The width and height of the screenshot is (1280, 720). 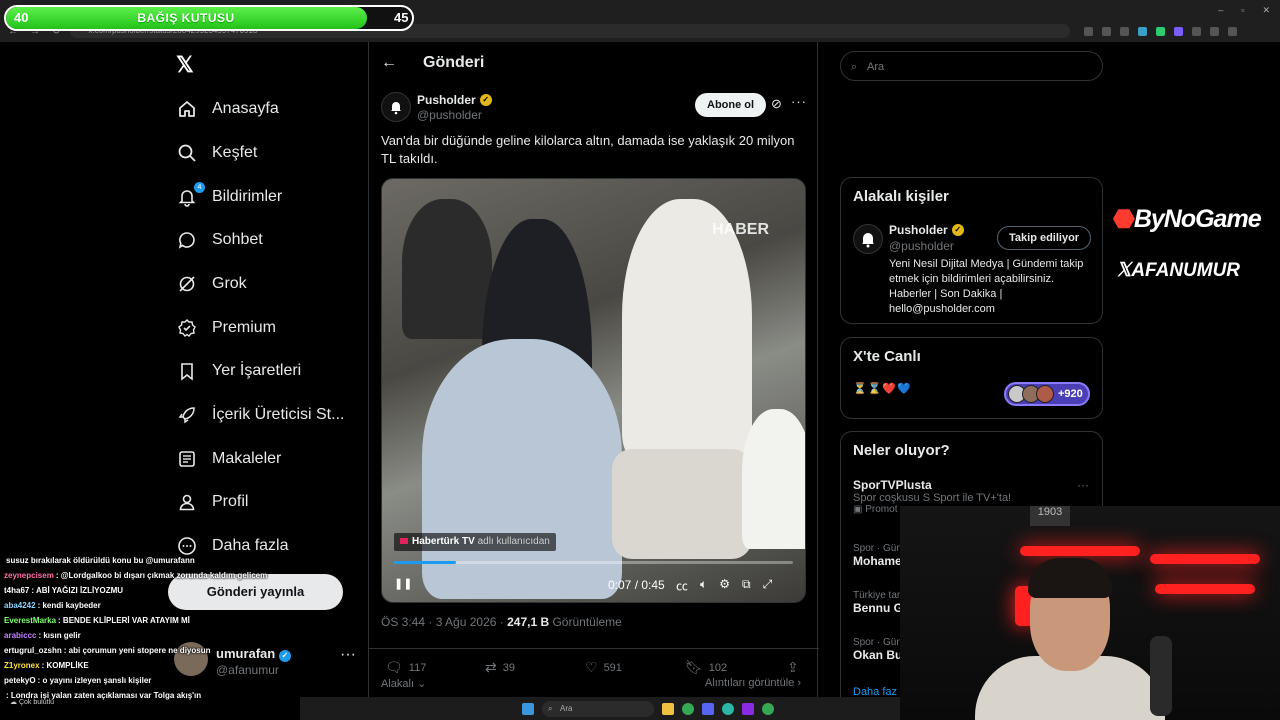 I want to click on relevant-avatar, so click(x=868, y=239).